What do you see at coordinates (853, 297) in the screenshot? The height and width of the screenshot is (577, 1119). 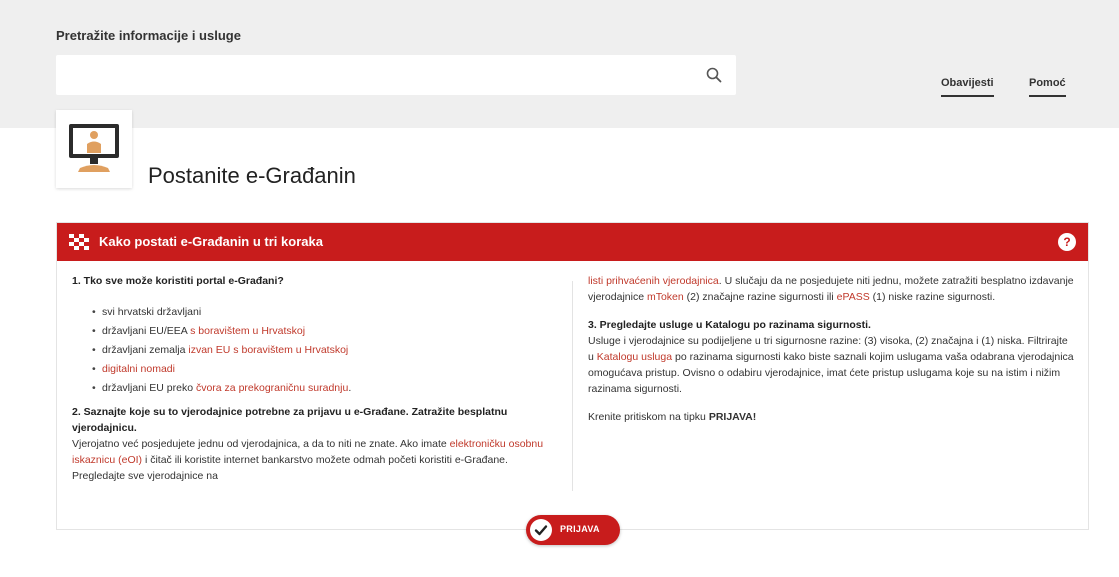 I see `epass-link: ePASS` at bounding box center [853, 297].